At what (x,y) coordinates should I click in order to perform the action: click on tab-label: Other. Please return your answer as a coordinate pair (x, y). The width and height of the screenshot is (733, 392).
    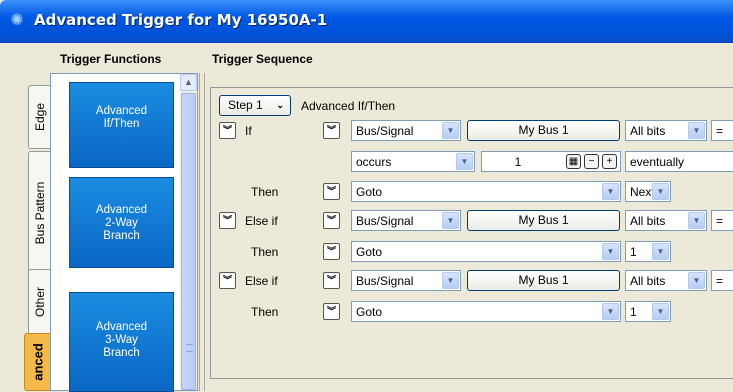
    Looking at the image, I should click on (39, 302).